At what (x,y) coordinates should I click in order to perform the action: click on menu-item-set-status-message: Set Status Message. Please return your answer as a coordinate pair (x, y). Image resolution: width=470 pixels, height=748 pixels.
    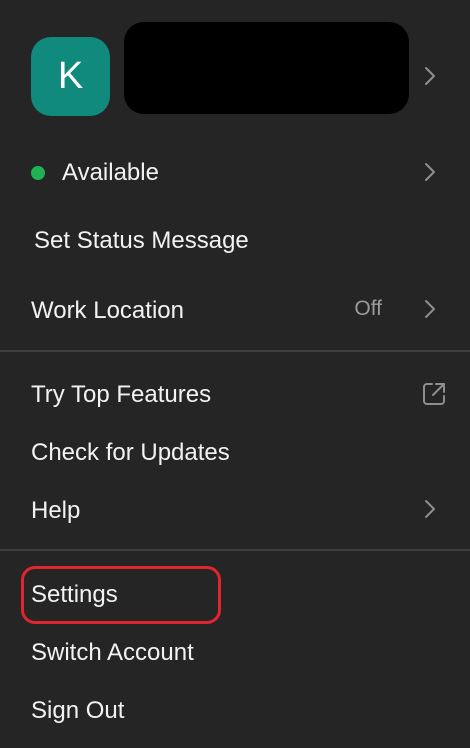
    Looking at the image, I should click on (141, 241).